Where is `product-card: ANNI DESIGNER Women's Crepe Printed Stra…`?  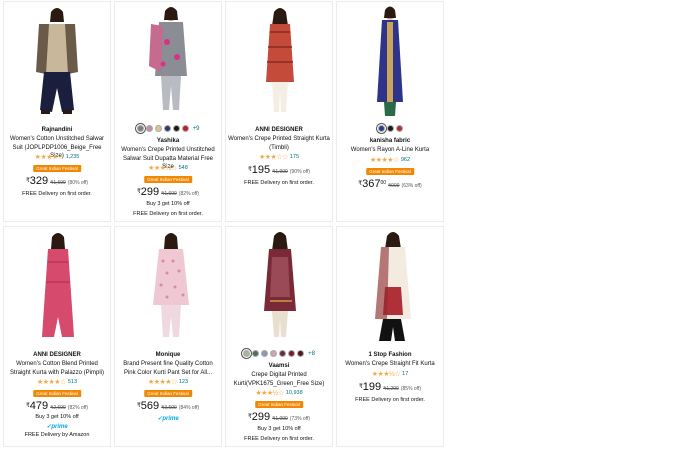
product-card: ANNI DESIGNER Women's Crepe Printed Stra… is located at coordinates (279, 111).